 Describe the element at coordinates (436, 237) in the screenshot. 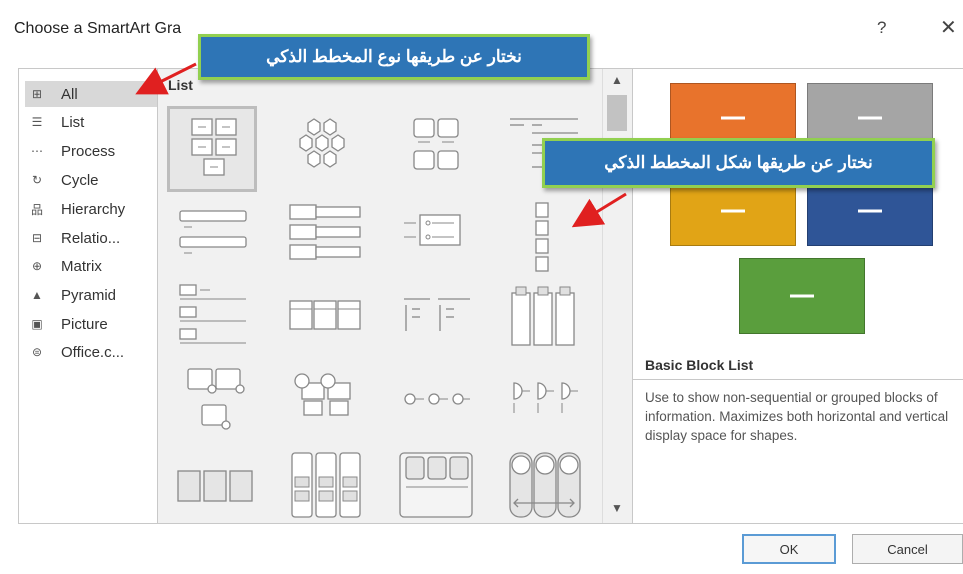

I see `layout-trapezoid-list` at that location.